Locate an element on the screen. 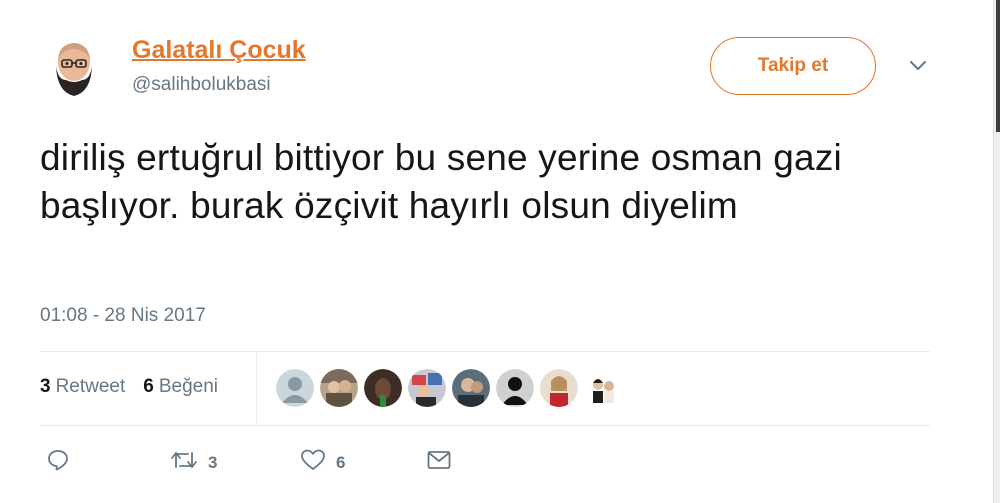 The width and height of the screenshot is (1000, 503). like-stat-label: Beğeni is located at coordinates (188, 386).